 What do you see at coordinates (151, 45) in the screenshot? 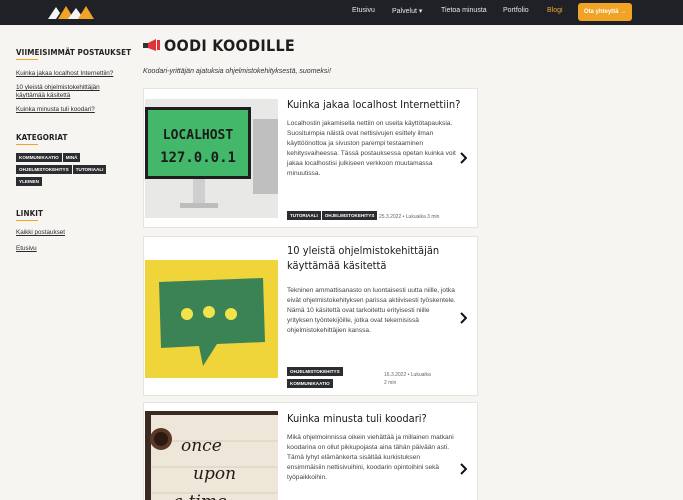
I see `code-megaphone-icon` at bounding box center [151, 45].